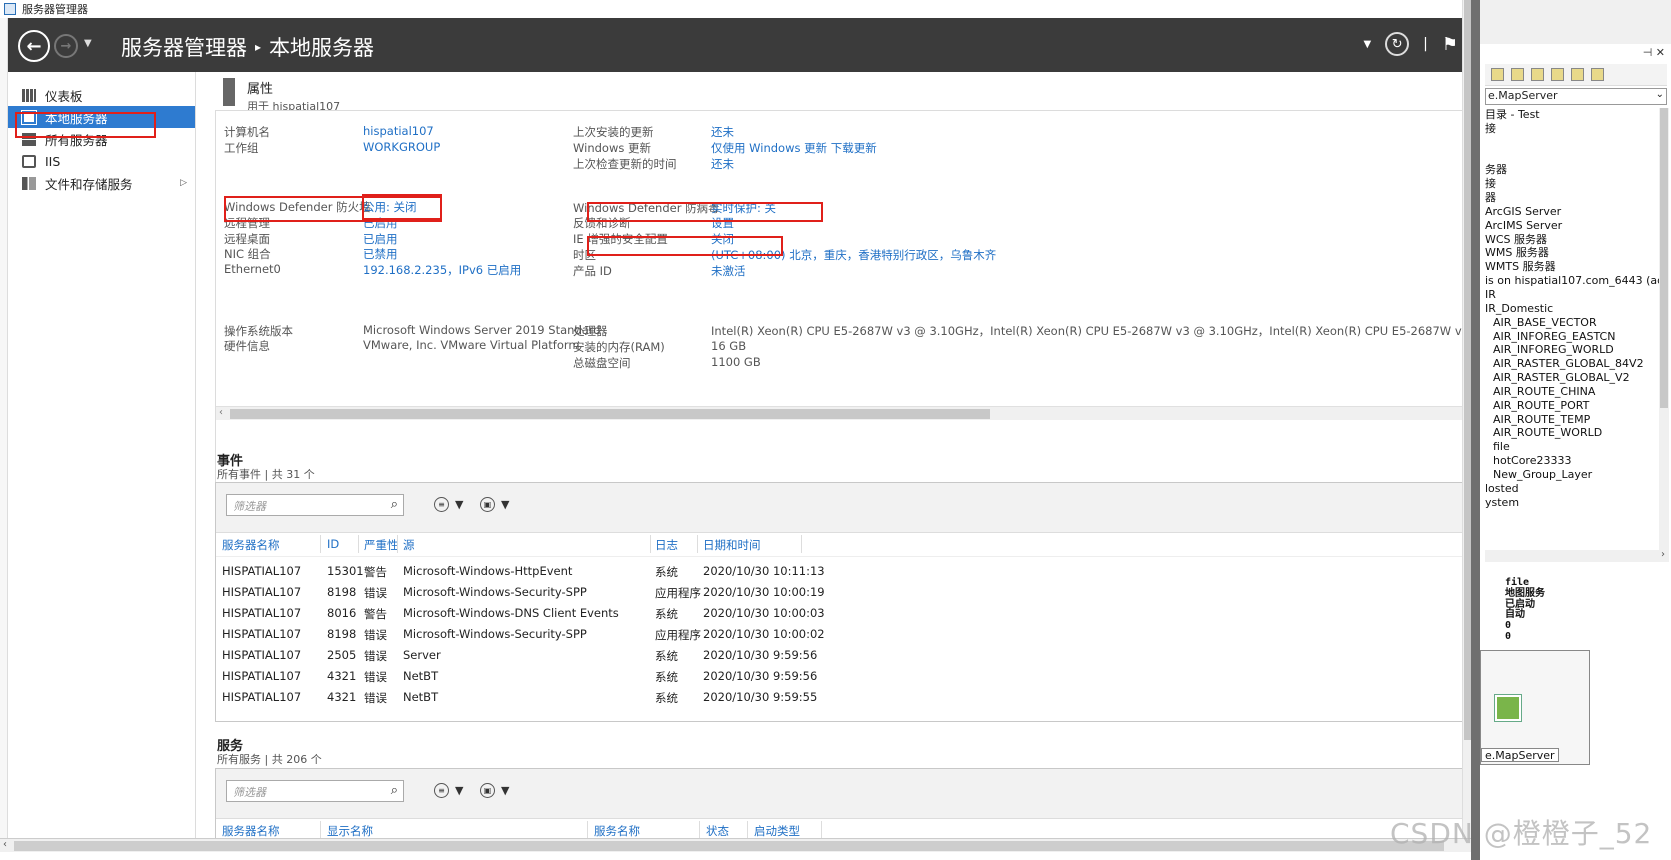 This screenshot has width=1671, height=860. What do you see at coordinates (1572, 281) in the screenshot?
I see `tree-item: is on hispatial107.com_6443 (adm` at bounding box center [1572, 281].